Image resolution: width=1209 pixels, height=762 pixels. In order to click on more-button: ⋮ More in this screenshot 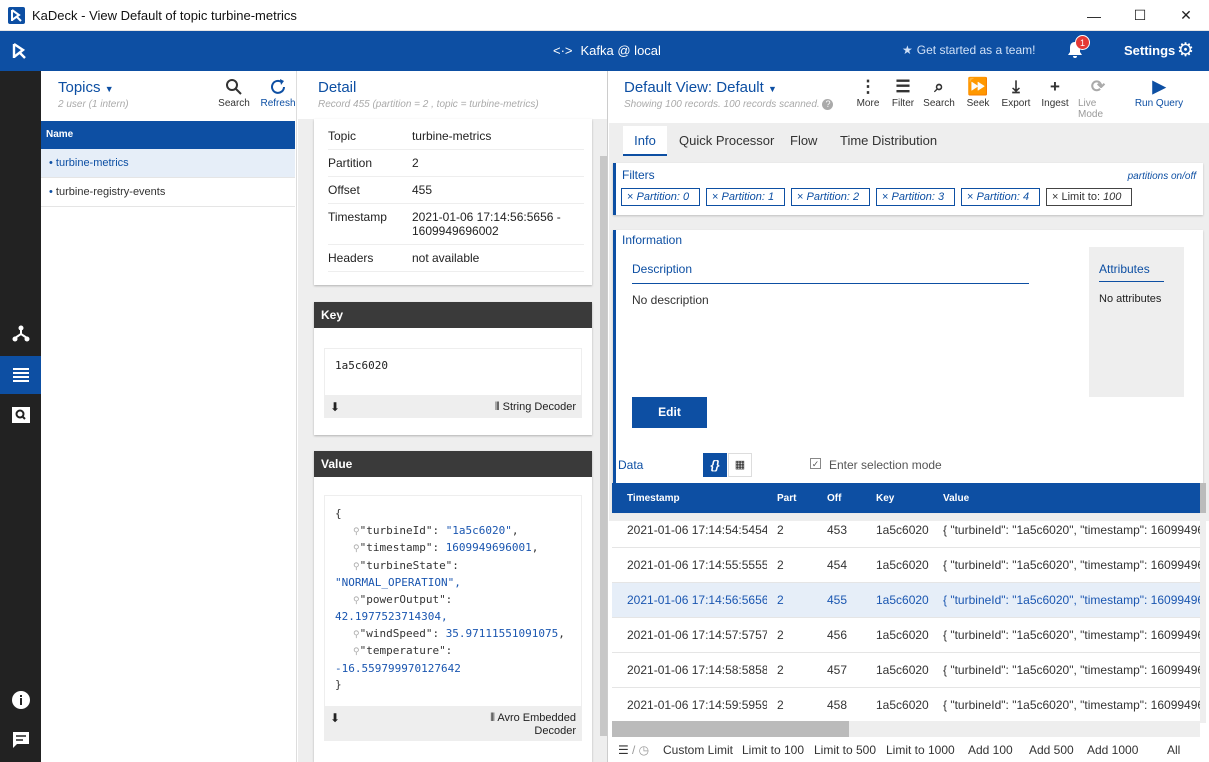, I will do `click(868, 92)`.